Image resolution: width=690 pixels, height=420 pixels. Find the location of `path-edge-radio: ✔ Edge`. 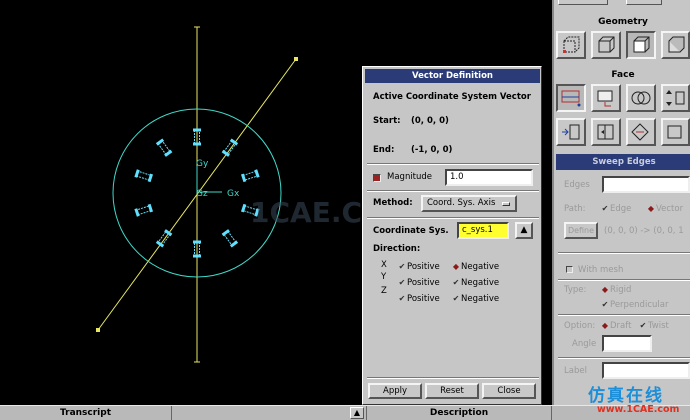

path-edge-radio: ✔ Edge is located at coordinates (616, 209).